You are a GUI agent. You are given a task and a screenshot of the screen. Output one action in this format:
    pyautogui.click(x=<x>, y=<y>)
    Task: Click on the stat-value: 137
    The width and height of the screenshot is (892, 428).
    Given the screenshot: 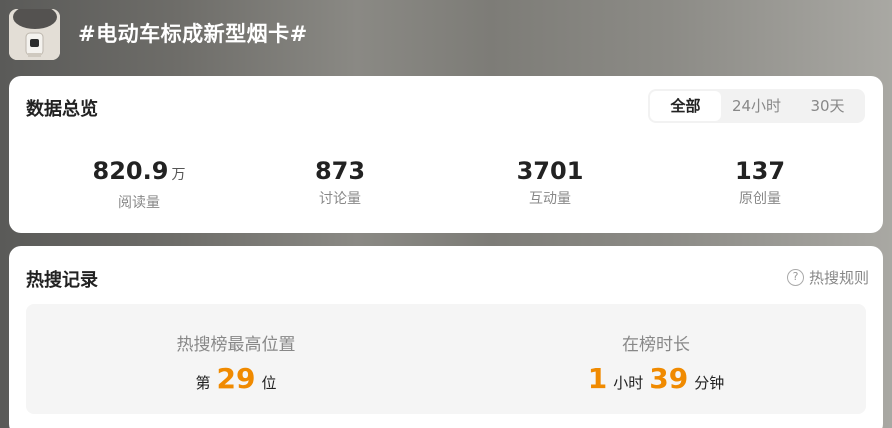 What is the action you would take?
    pyautogui.click(x=760, y=171)
    